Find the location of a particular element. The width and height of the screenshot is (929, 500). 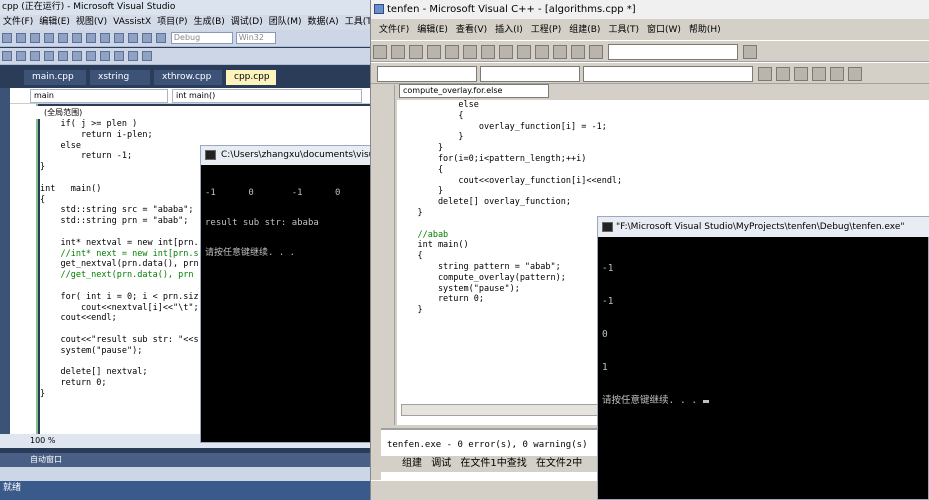

tab-find-in-files-1: 在文件1中查找 is located at coordinates (493, 463).